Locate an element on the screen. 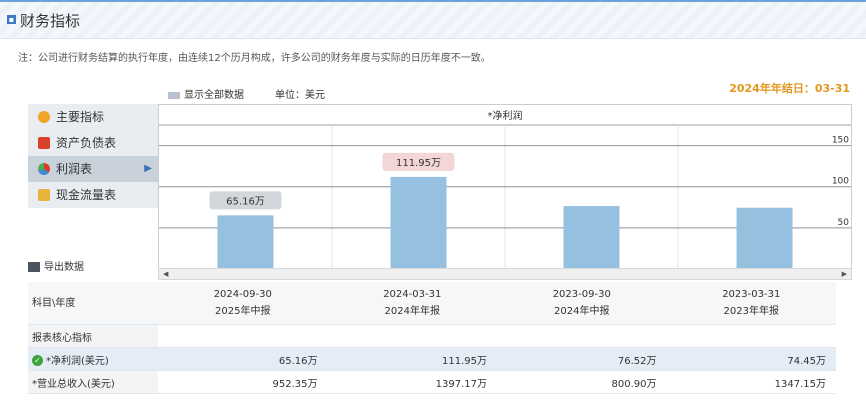 The height and width of the screenshot is (410, 866). column-date: 2023-09-30 is located at coordinates (581, 294).